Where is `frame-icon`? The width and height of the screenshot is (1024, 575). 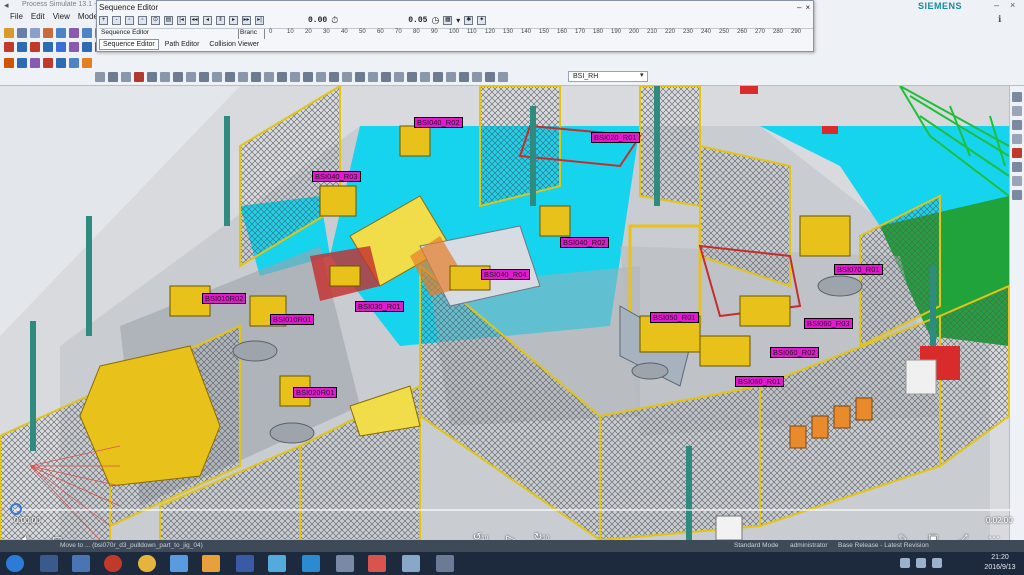
frame-icon is located at coordinates (87, 47).